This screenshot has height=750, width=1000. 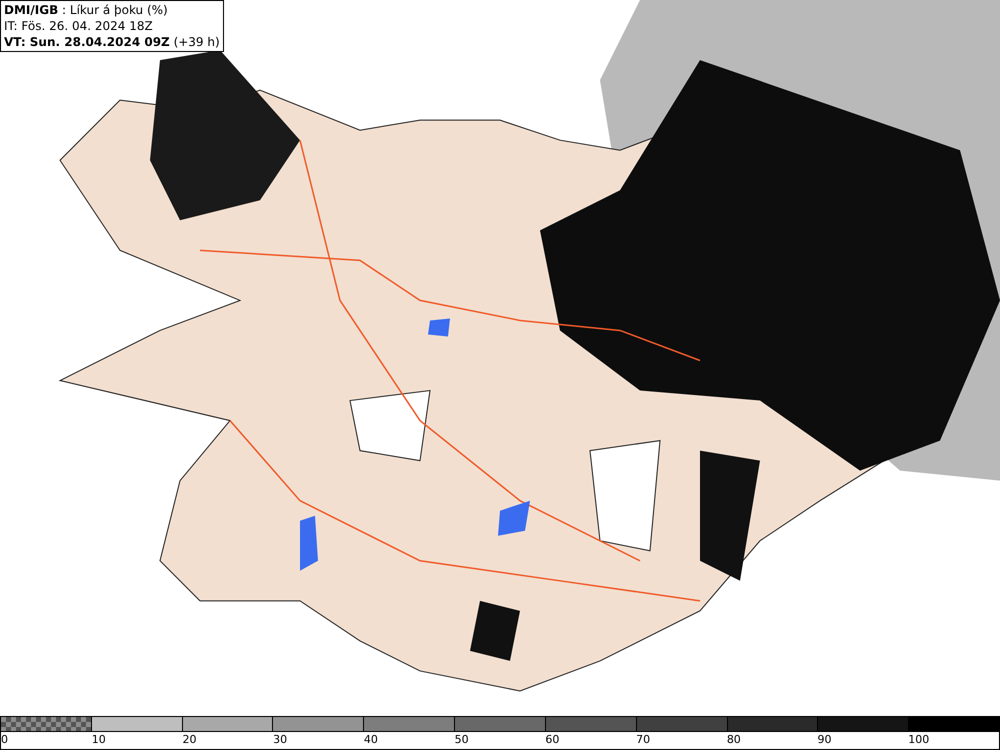 I want to click on info-text: IT: Fös. 26. 04. 2024 18Z, so click(x=79, y=26).